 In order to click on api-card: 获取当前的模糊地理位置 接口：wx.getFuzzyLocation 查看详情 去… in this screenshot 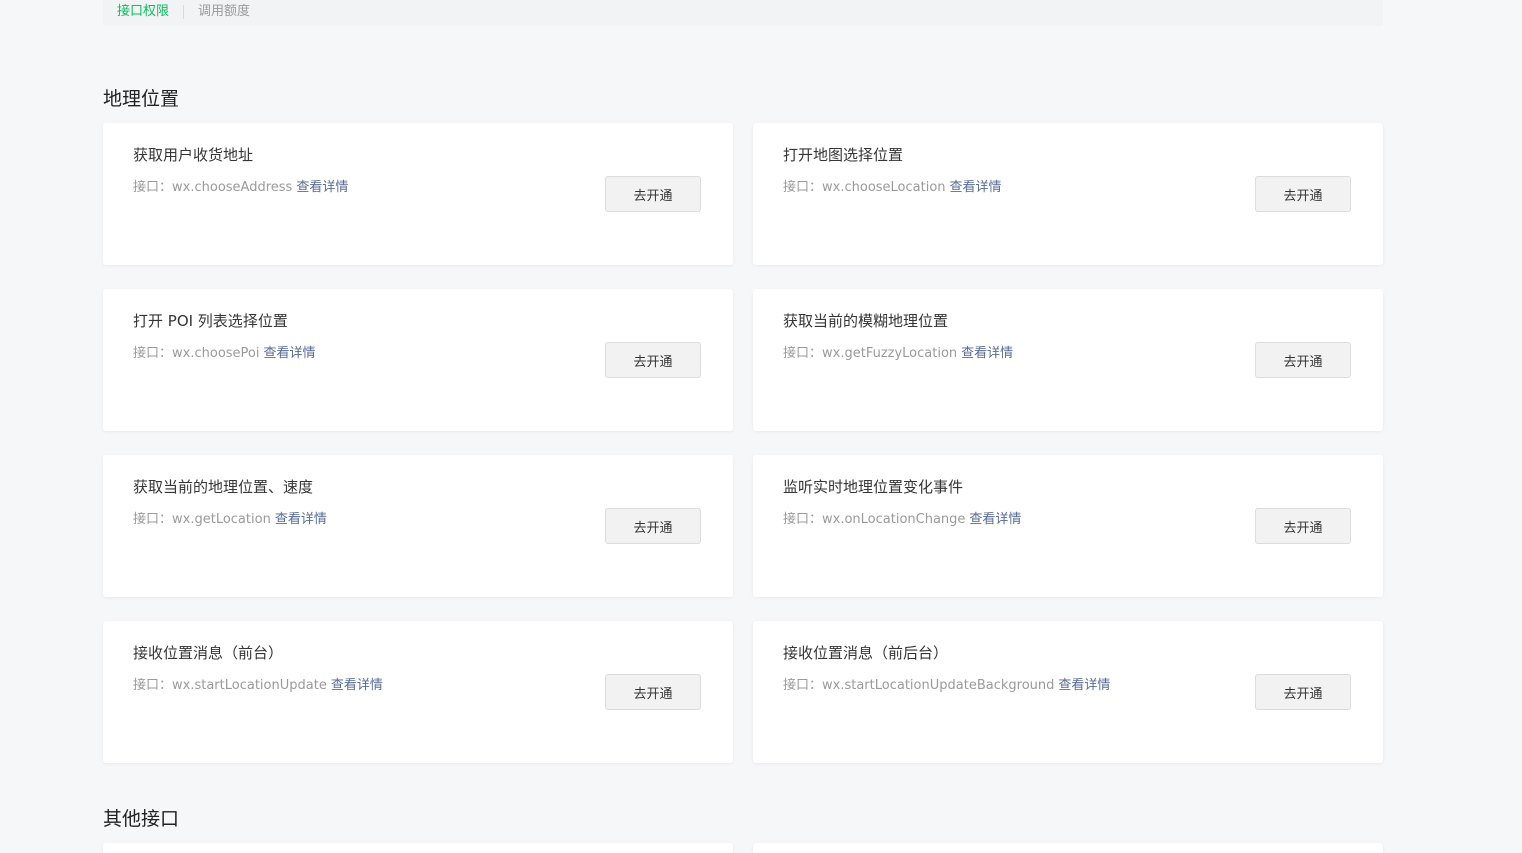, I will do `click(1068, 360)`.